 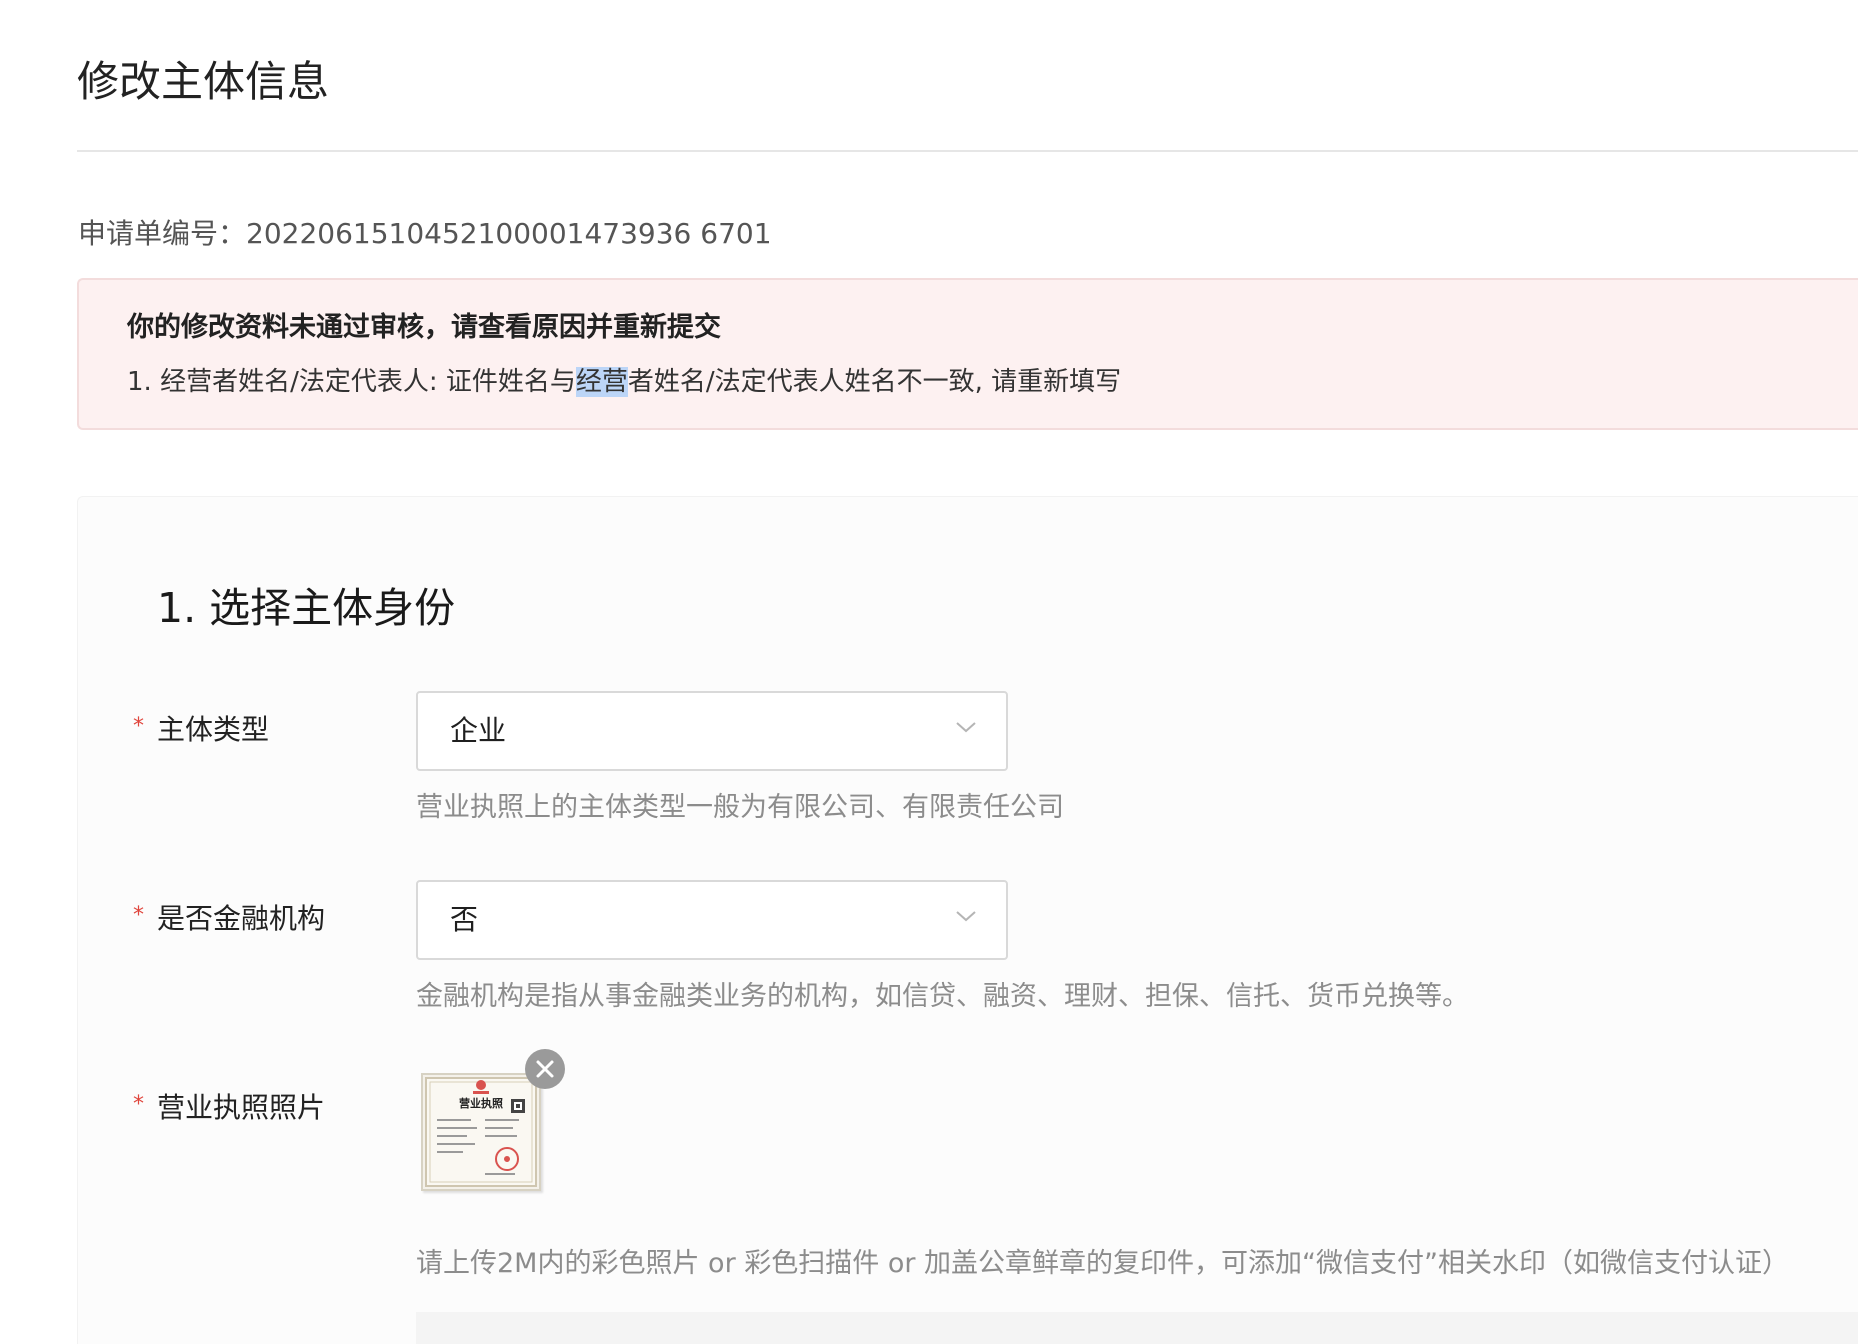 What do you see at coordinates (203, 81) in the screenshot?
I see `page-title: 修改主体信息` at bounding box center [203, 81].